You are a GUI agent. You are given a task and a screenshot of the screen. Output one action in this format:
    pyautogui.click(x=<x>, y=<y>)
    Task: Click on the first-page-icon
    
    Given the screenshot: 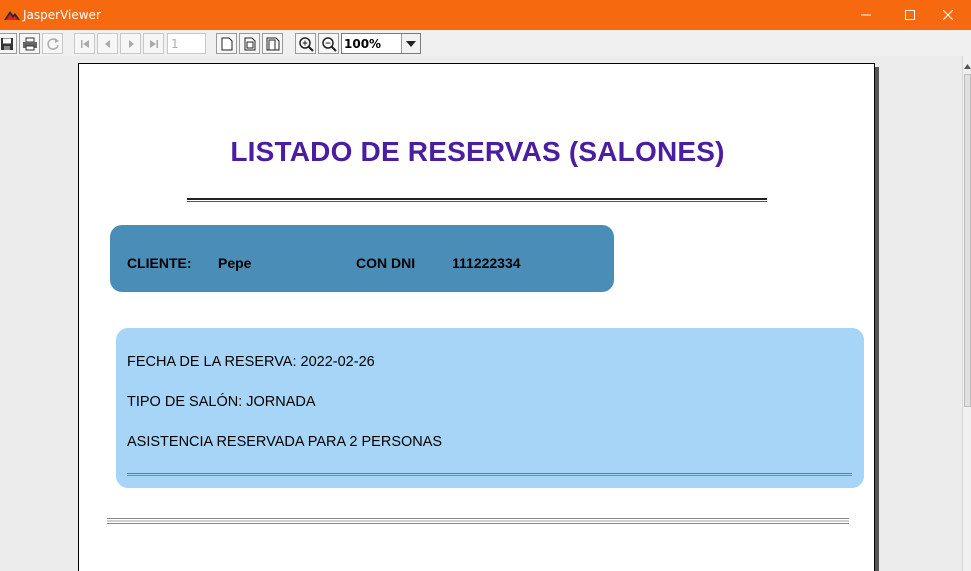 What is the action you would take?
    pyautogui.click(x=84, y=43)
    